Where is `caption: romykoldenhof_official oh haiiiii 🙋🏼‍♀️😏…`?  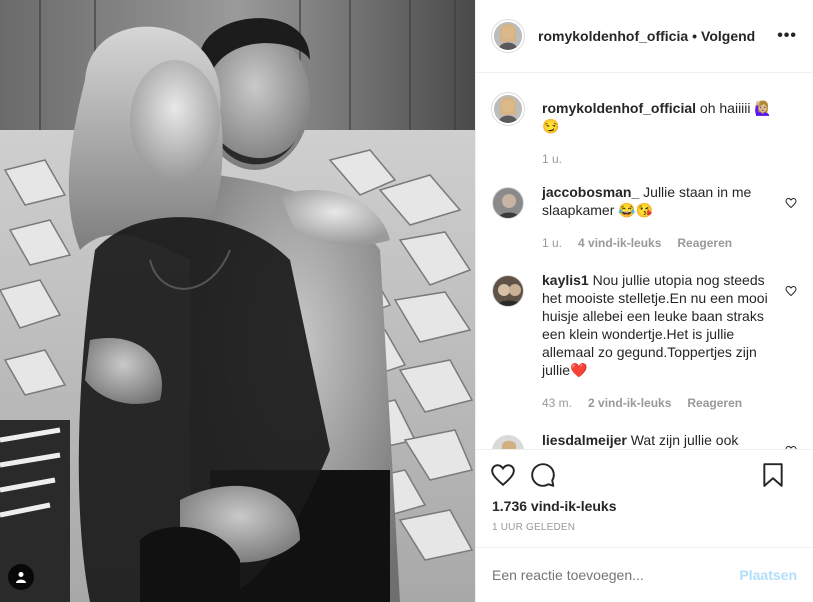
caption: romykoldenhof_official oh haiiiii 🙋🏼‍♀️😏… is located at coordinates (644, 128).